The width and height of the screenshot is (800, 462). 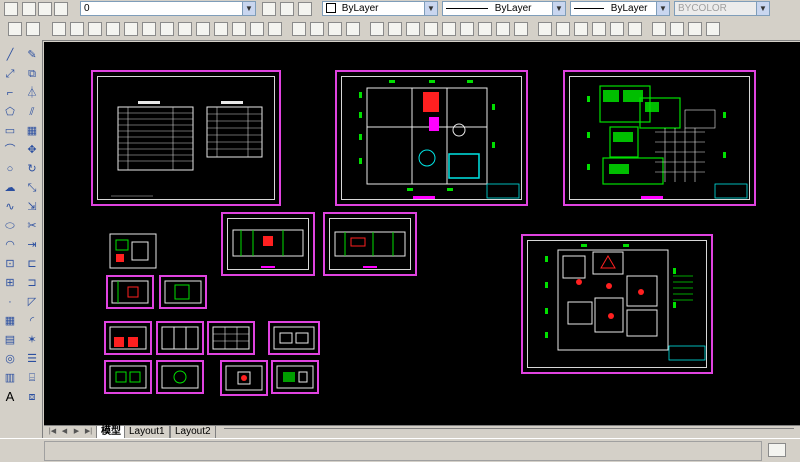 What do you see at coordinates (617, 304) in the screenshot?
I see `drawing-sheet-layout-plan` at bounding box center [617, 304].